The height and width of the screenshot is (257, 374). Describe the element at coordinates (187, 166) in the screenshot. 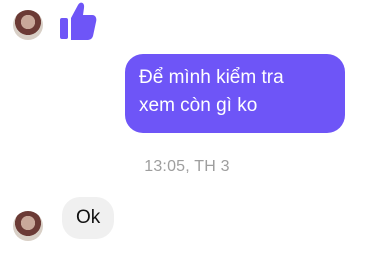

I see `message-timestamp: 13:05, TH 3` at that location.